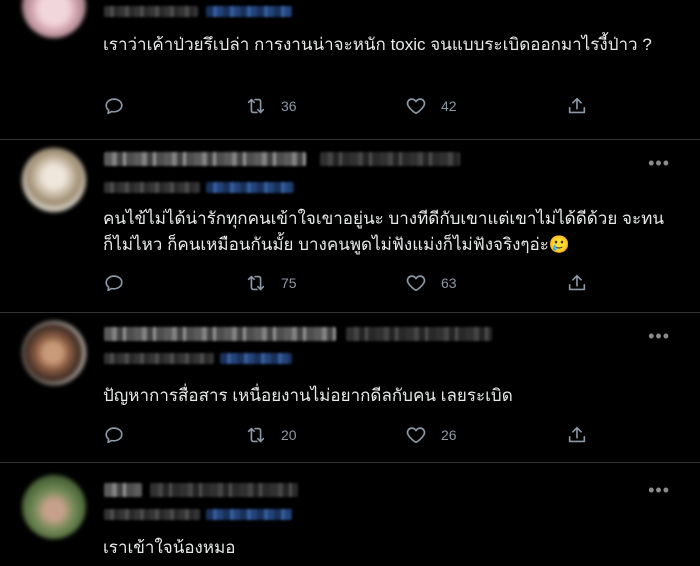  Describe the element at coordinates (271, 106) in the screenshot. I see `retweet-button: 36` at that location.